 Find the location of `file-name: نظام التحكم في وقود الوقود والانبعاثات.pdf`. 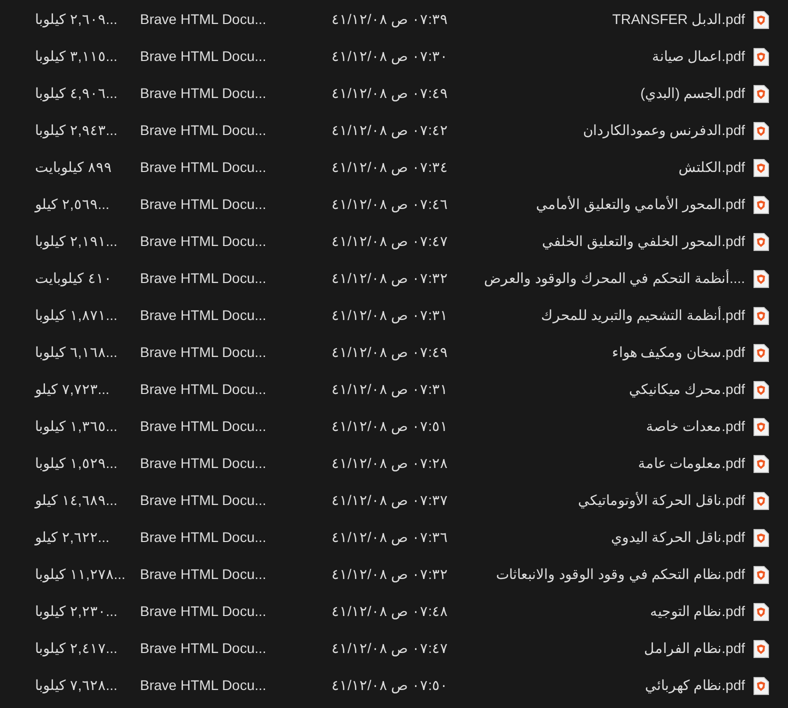

file-name: نظام التحكم في وقود الوقود والانبعاثات.pdf is located at coordinates (620, 574).